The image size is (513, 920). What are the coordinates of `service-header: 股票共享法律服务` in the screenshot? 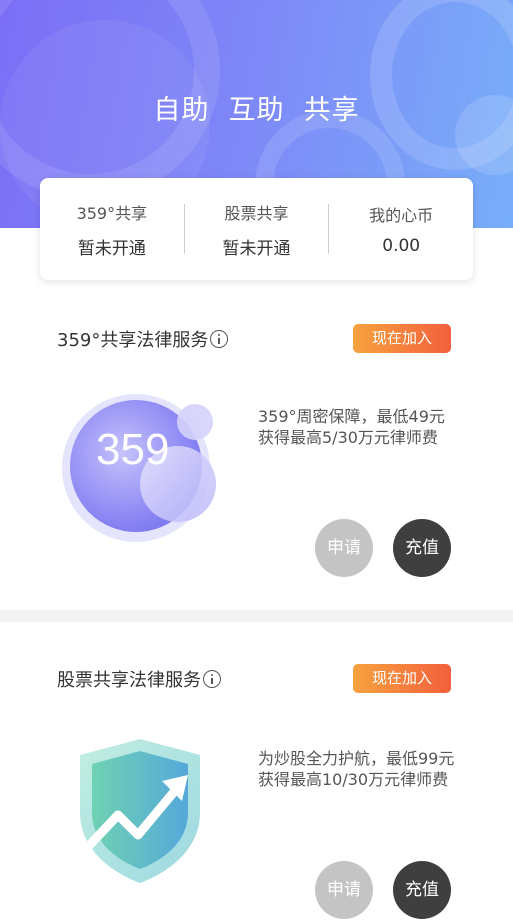 It's located at (139, 679).